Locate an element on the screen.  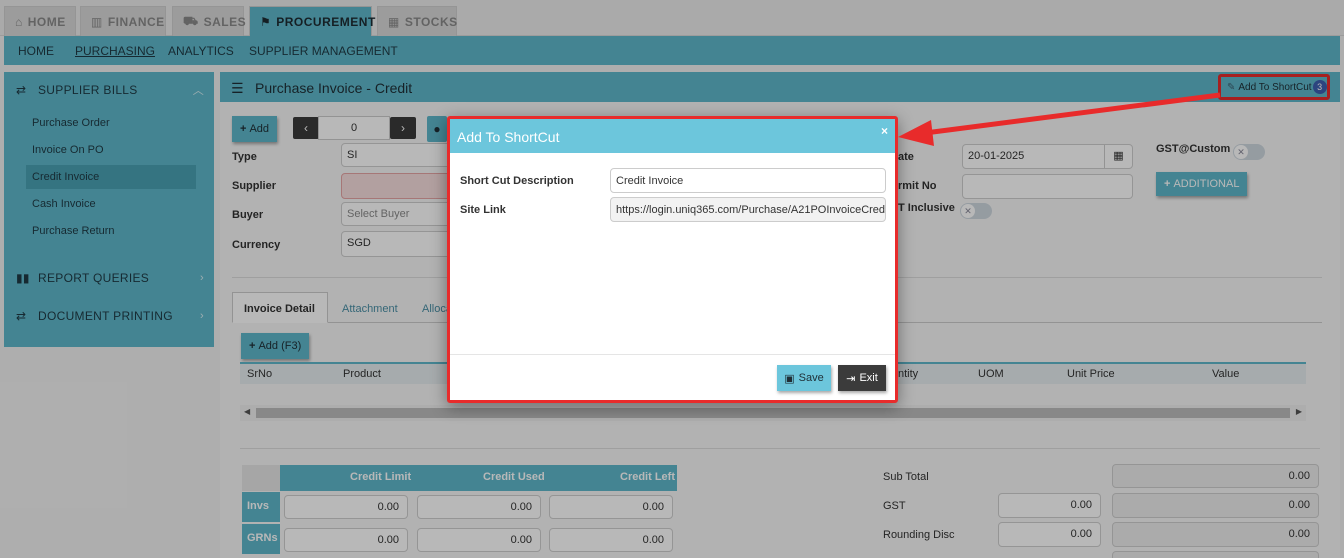
dialog-footer-divider is located at coordinates (672, 354).